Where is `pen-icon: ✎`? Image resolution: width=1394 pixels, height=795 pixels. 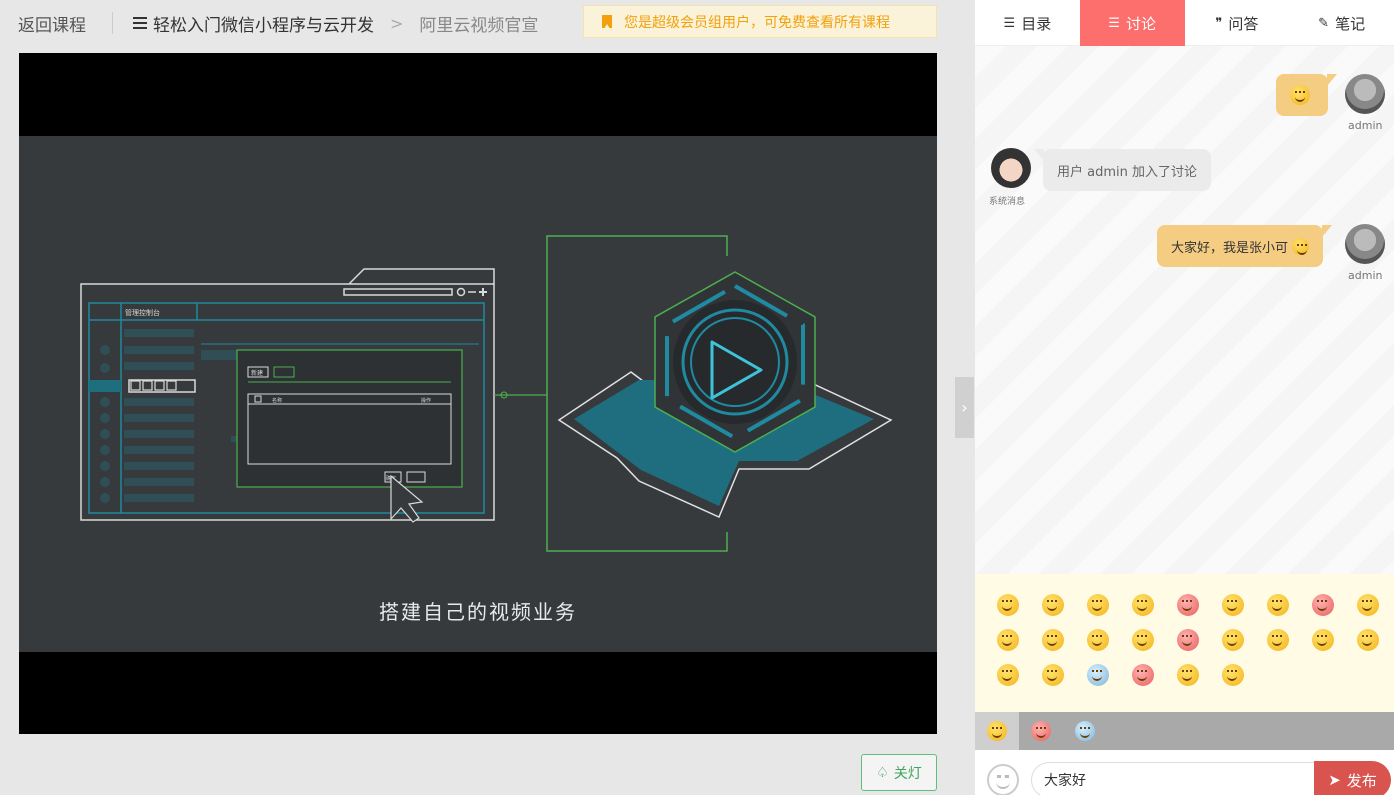 pen-icon: ✎ is located at coordinates (1324, 23).